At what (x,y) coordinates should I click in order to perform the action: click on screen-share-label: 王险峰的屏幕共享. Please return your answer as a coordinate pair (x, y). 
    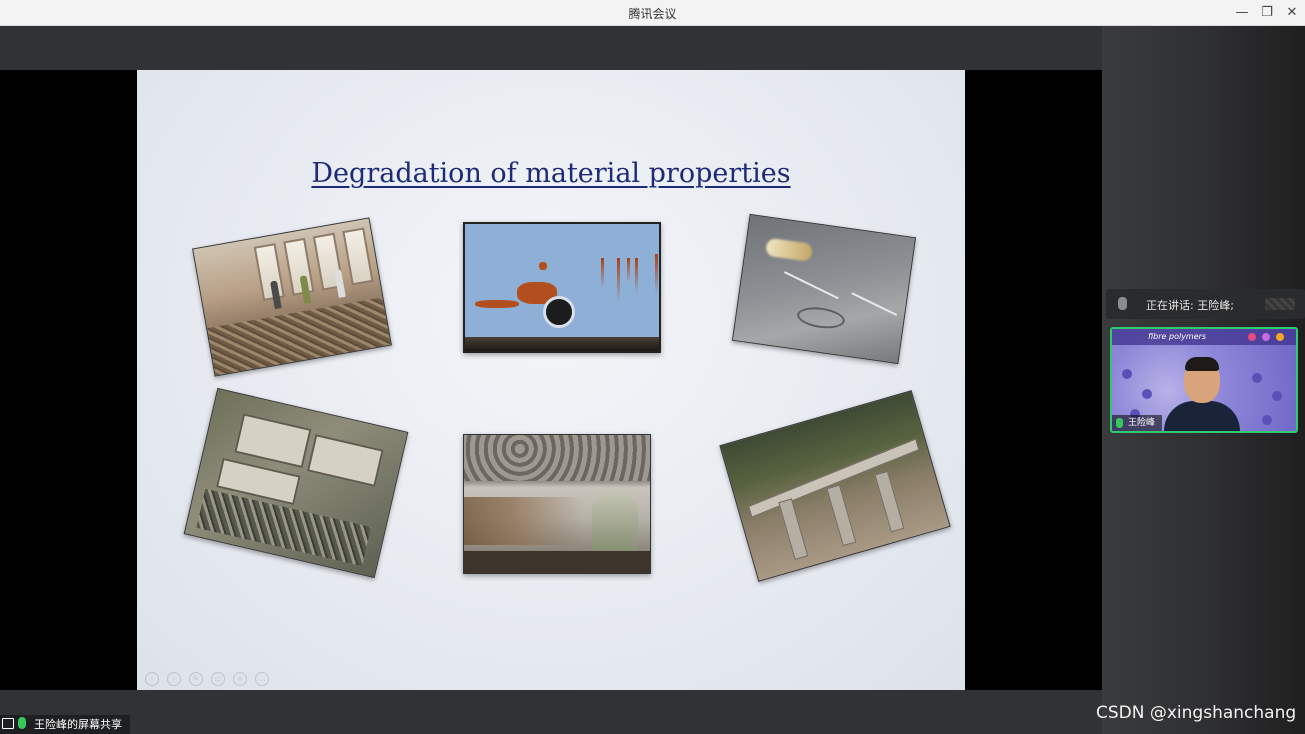
    Looking at the image, I should click on (65, 724).